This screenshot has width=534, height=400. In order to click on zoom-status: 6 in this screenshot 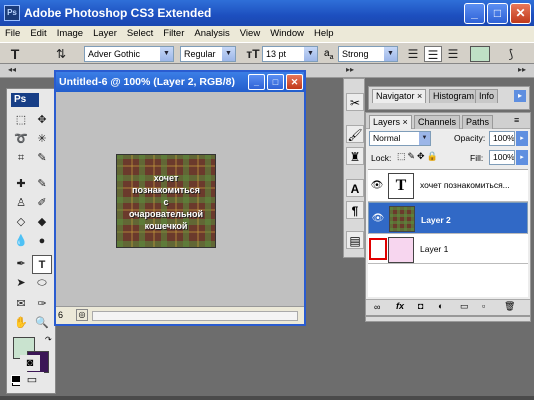, I will do `click(60, 315)`.